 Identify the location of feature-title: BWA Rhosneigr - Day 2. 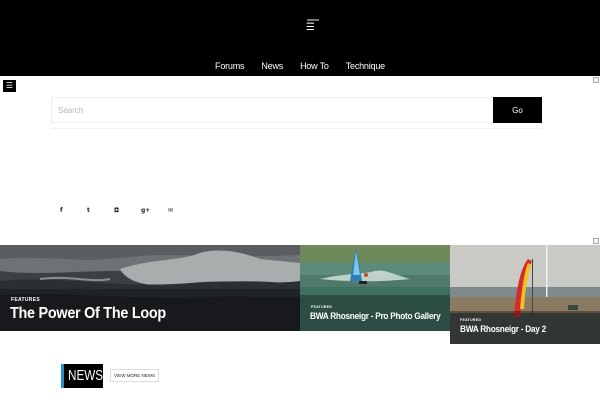
(503, 329).